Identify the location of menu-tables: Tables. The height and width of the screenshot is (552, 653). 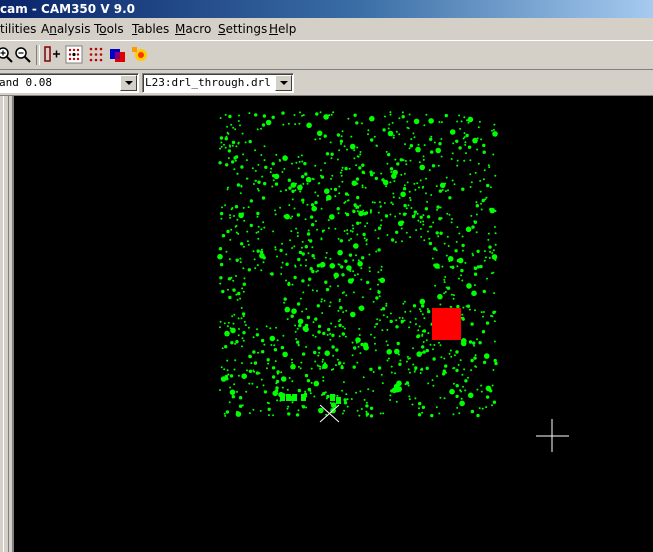
(150, 29).